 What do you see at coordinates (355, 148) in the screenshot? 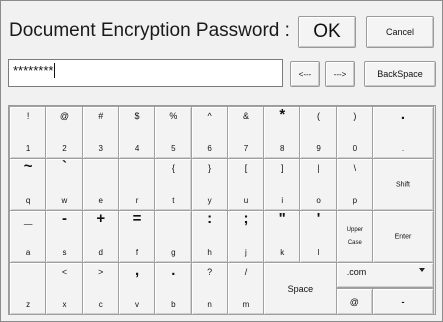
I see `key-char: 0` at bounding box center [355, 148].